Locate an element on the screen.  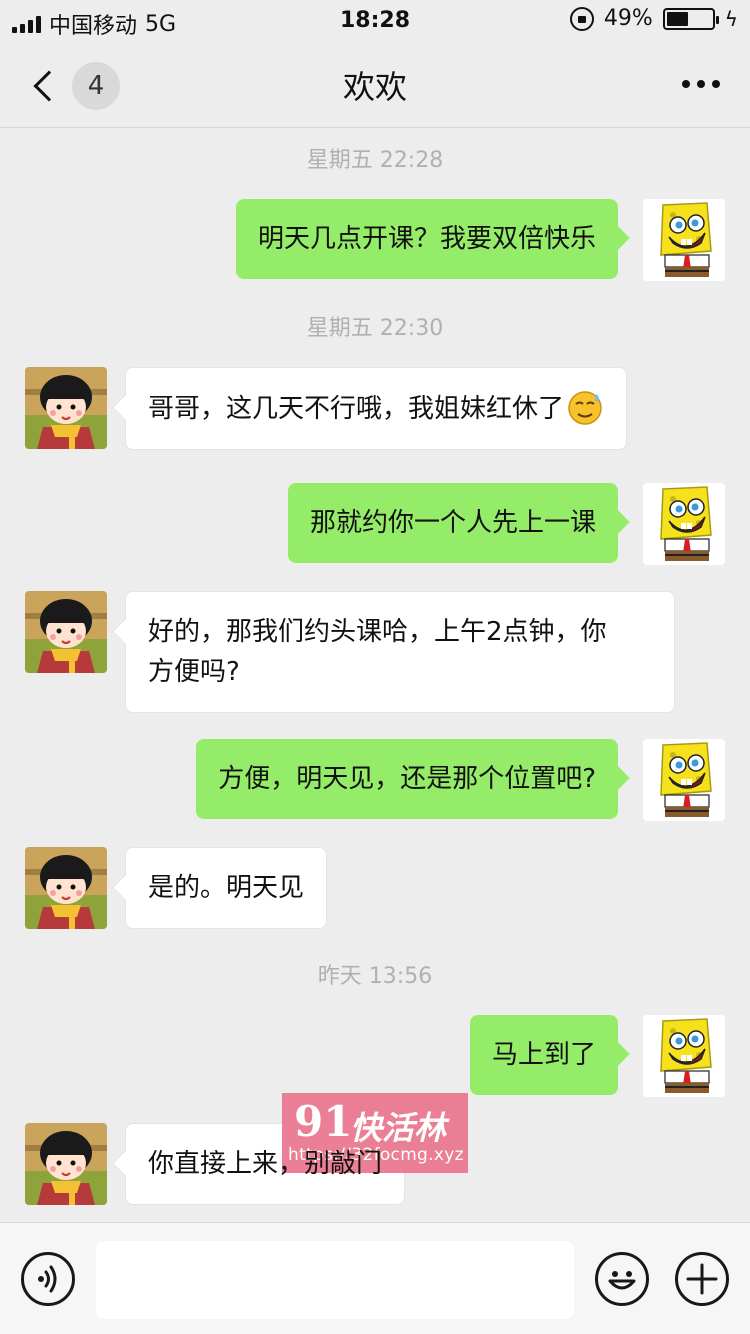
message-bubble-outgoing: 明天几点开课？我要双倍快乐 is located at coordinates (426, 239).